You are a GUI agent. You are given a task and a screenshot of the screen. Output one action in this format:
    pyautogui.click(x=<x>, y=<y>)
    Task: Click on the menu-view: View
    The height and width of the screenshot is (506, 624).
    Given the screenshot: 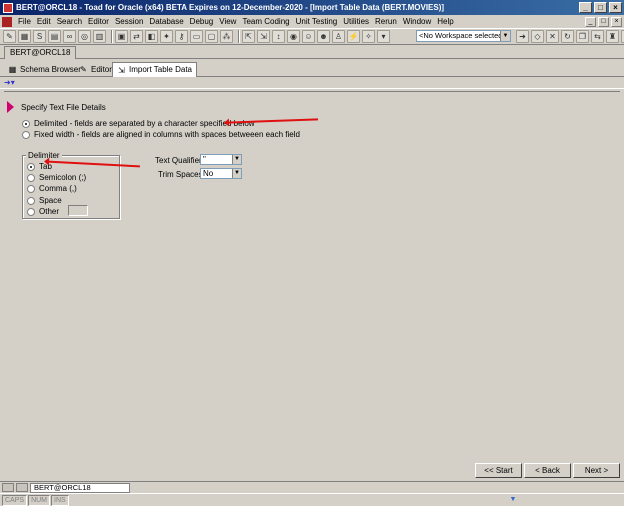 What is the action you would take?
    pyautogui.click(x=227, y=21)
    